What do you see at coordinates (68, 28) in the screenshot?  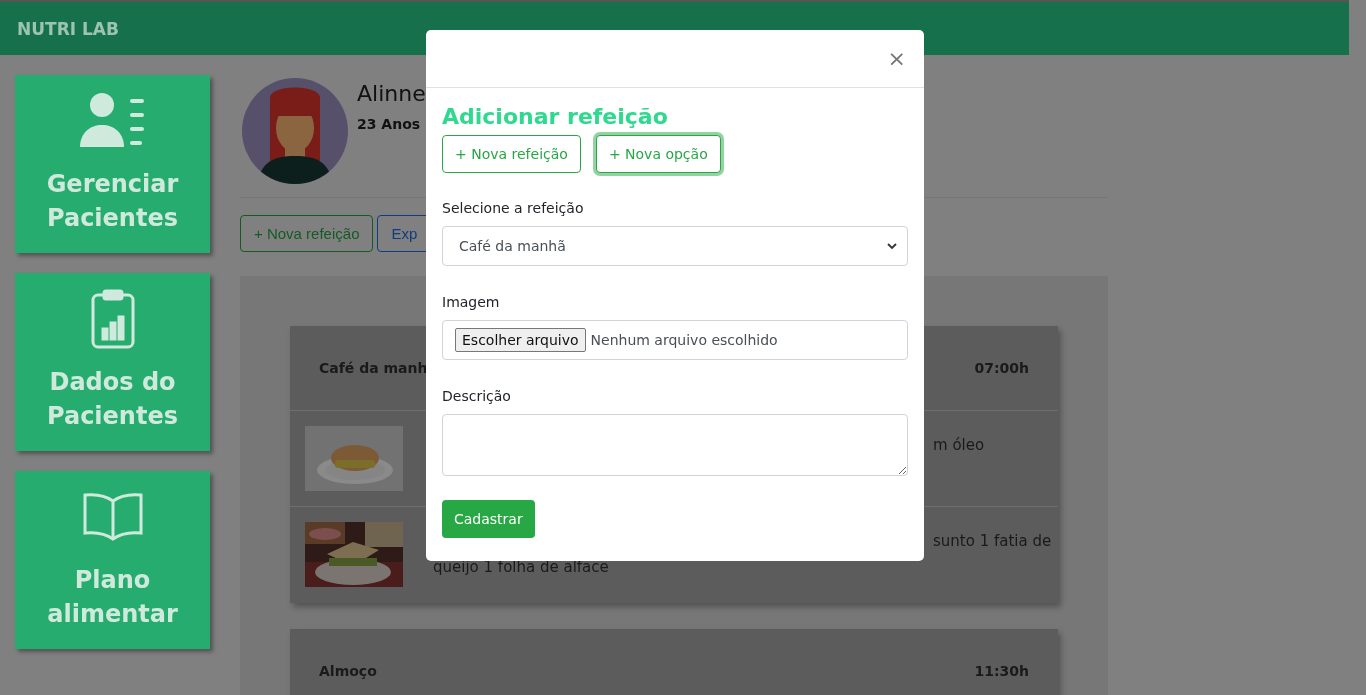 I see `brand-title: NUTRI LAB` at bounding box center [68, 28].